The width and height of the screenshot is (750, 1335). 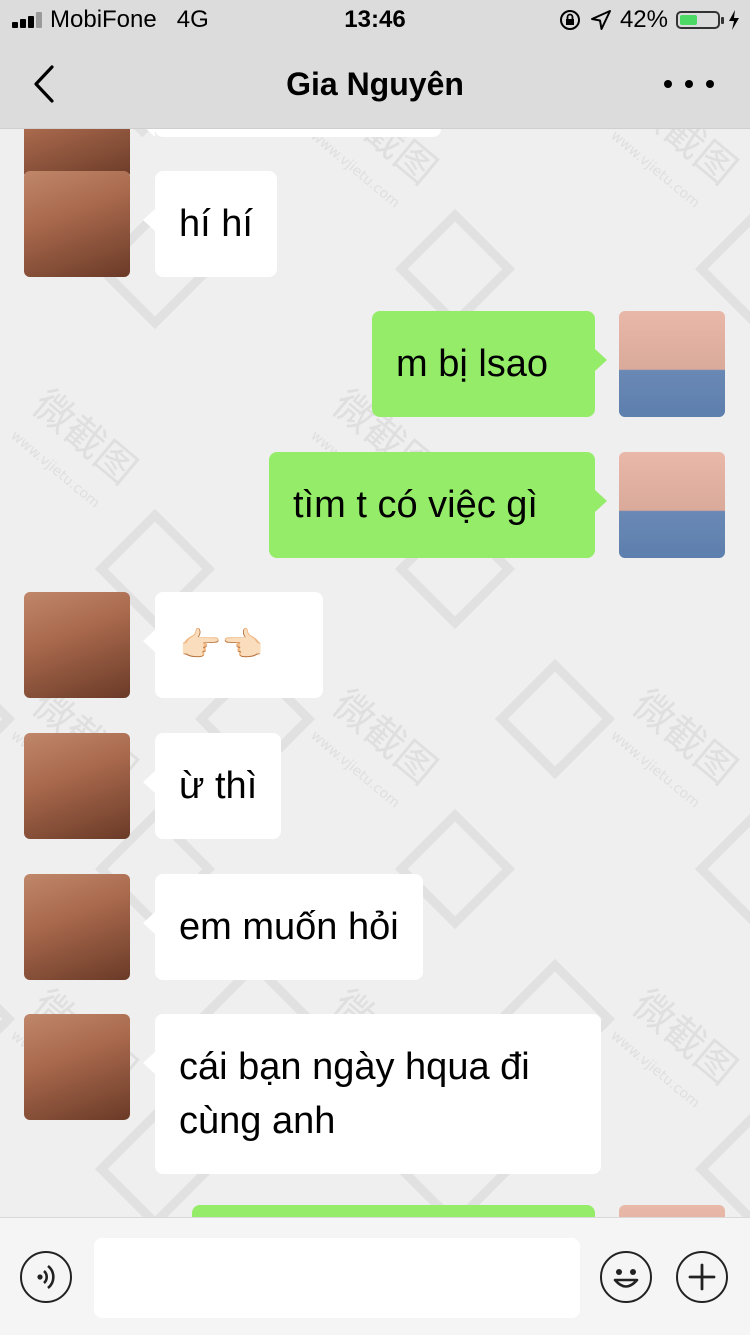 What do you see at coordinates (569, 20) in the screenshot?
I see `orientation-lock-icon` at bounding box center [569, 20].